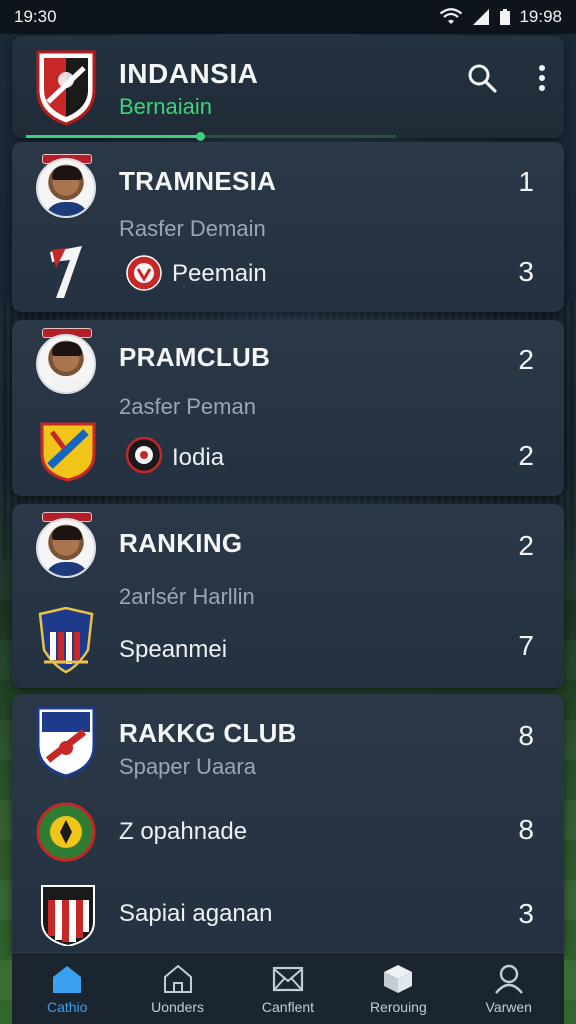 Image resolution: width=576 pixels, height=1024 pixels. I want to click on header-progress-bar, so click(211, 136).